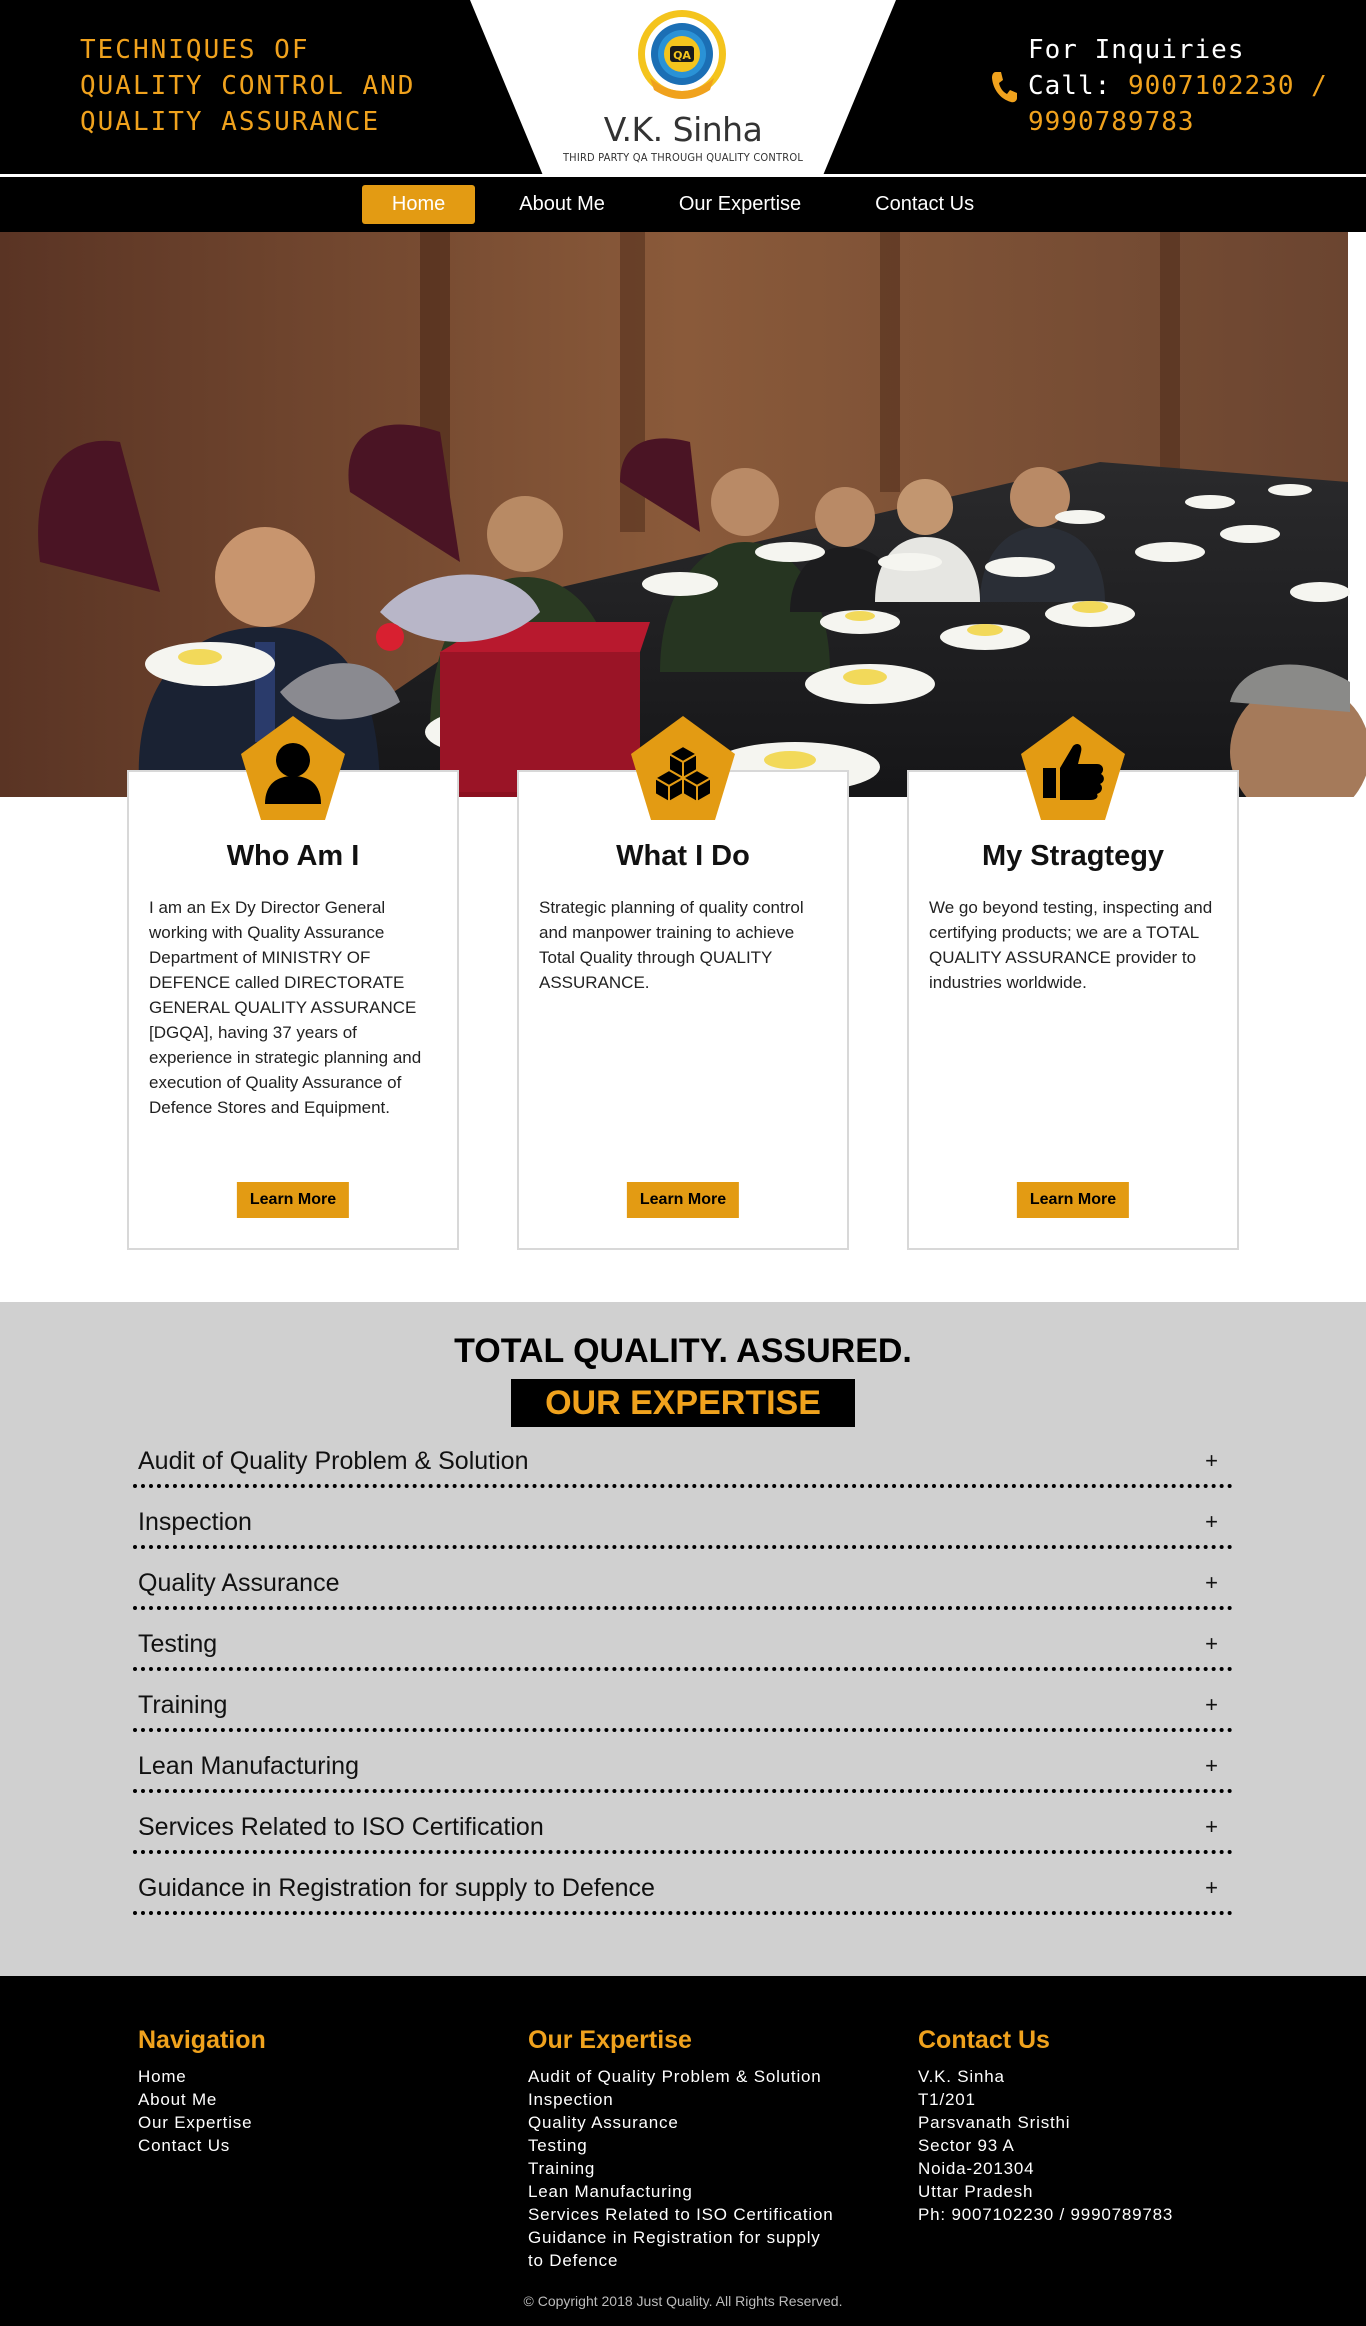 The height and width of the screenshot is (2326, 1366). Describe the element at coordinates (195, 1522) in the screenshot. I see `accordion-item-label: Inspection` at that location.